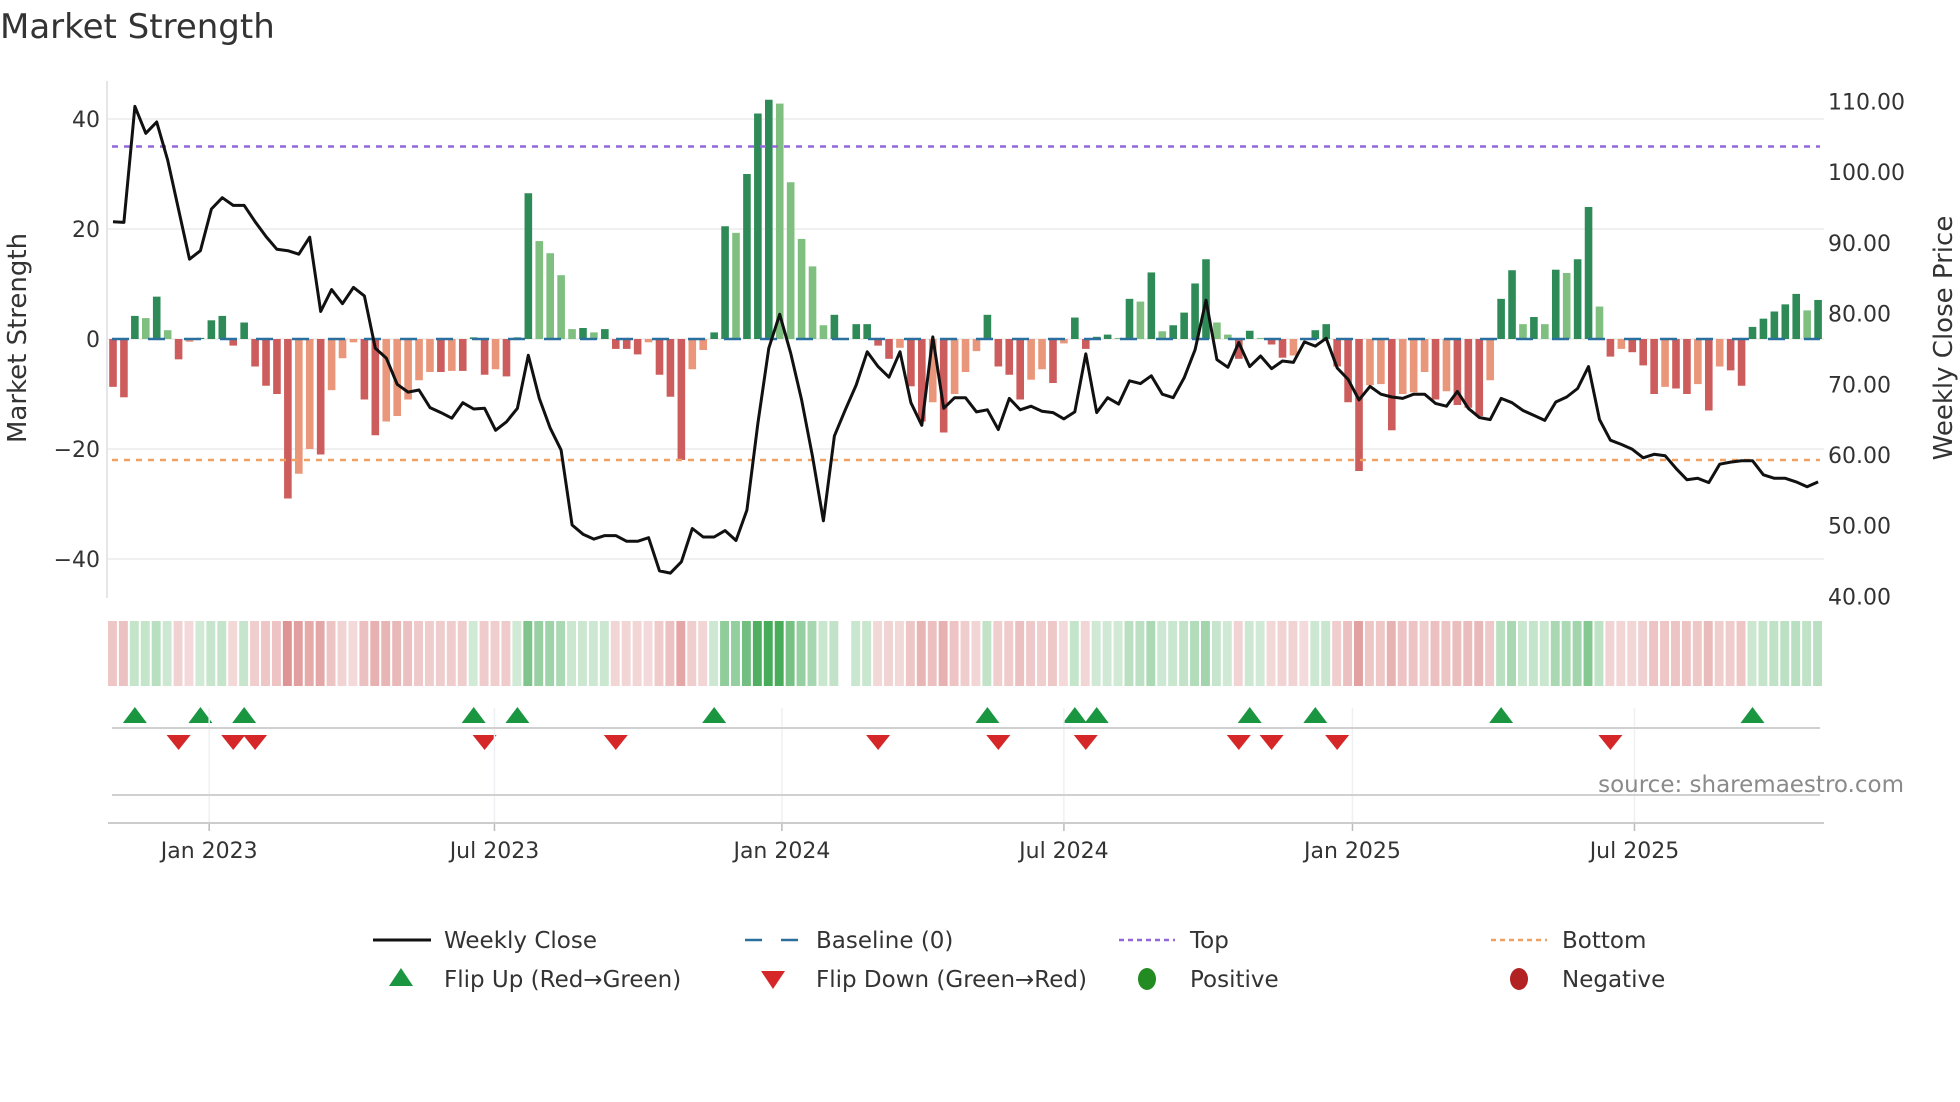 The width and height of the screenshot is (1960, 1102). I want to click on x-tick-label: Jul 2023, so click(494, 851).